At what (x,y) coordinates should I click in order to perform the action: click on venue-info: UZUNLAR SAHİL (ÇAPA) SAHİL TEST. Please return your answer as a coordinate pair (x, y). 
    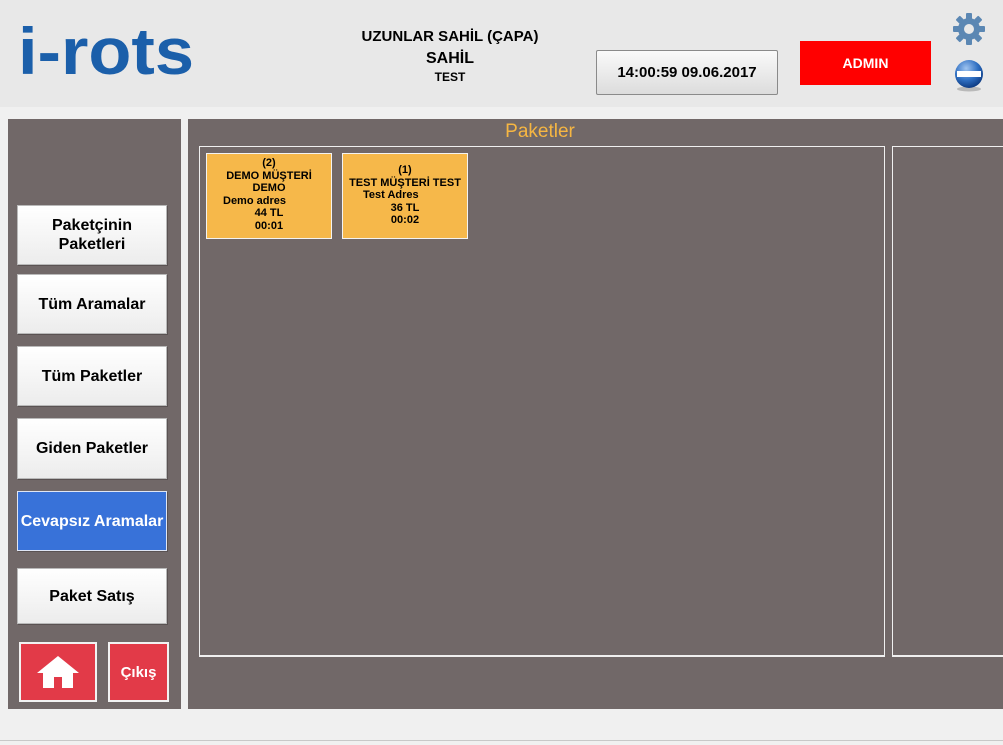
    Looking at the image, I should click on (450, 56).